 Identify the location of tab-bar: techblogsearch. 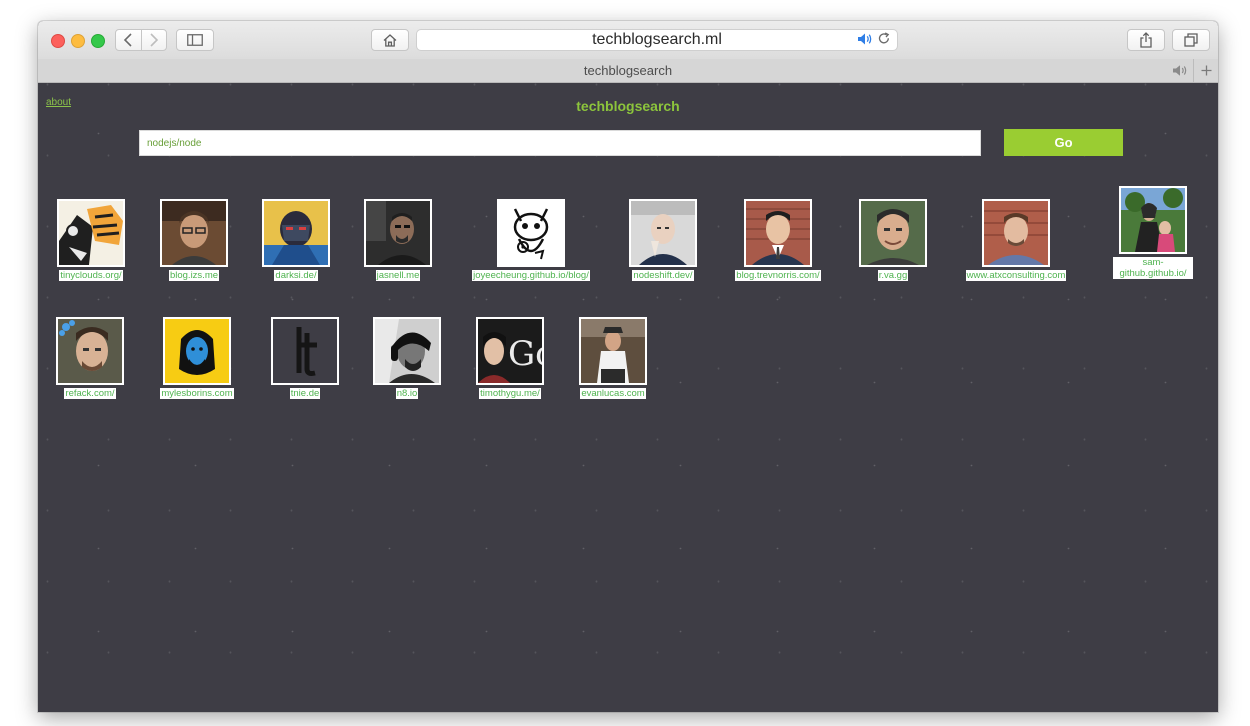
(628, 71).